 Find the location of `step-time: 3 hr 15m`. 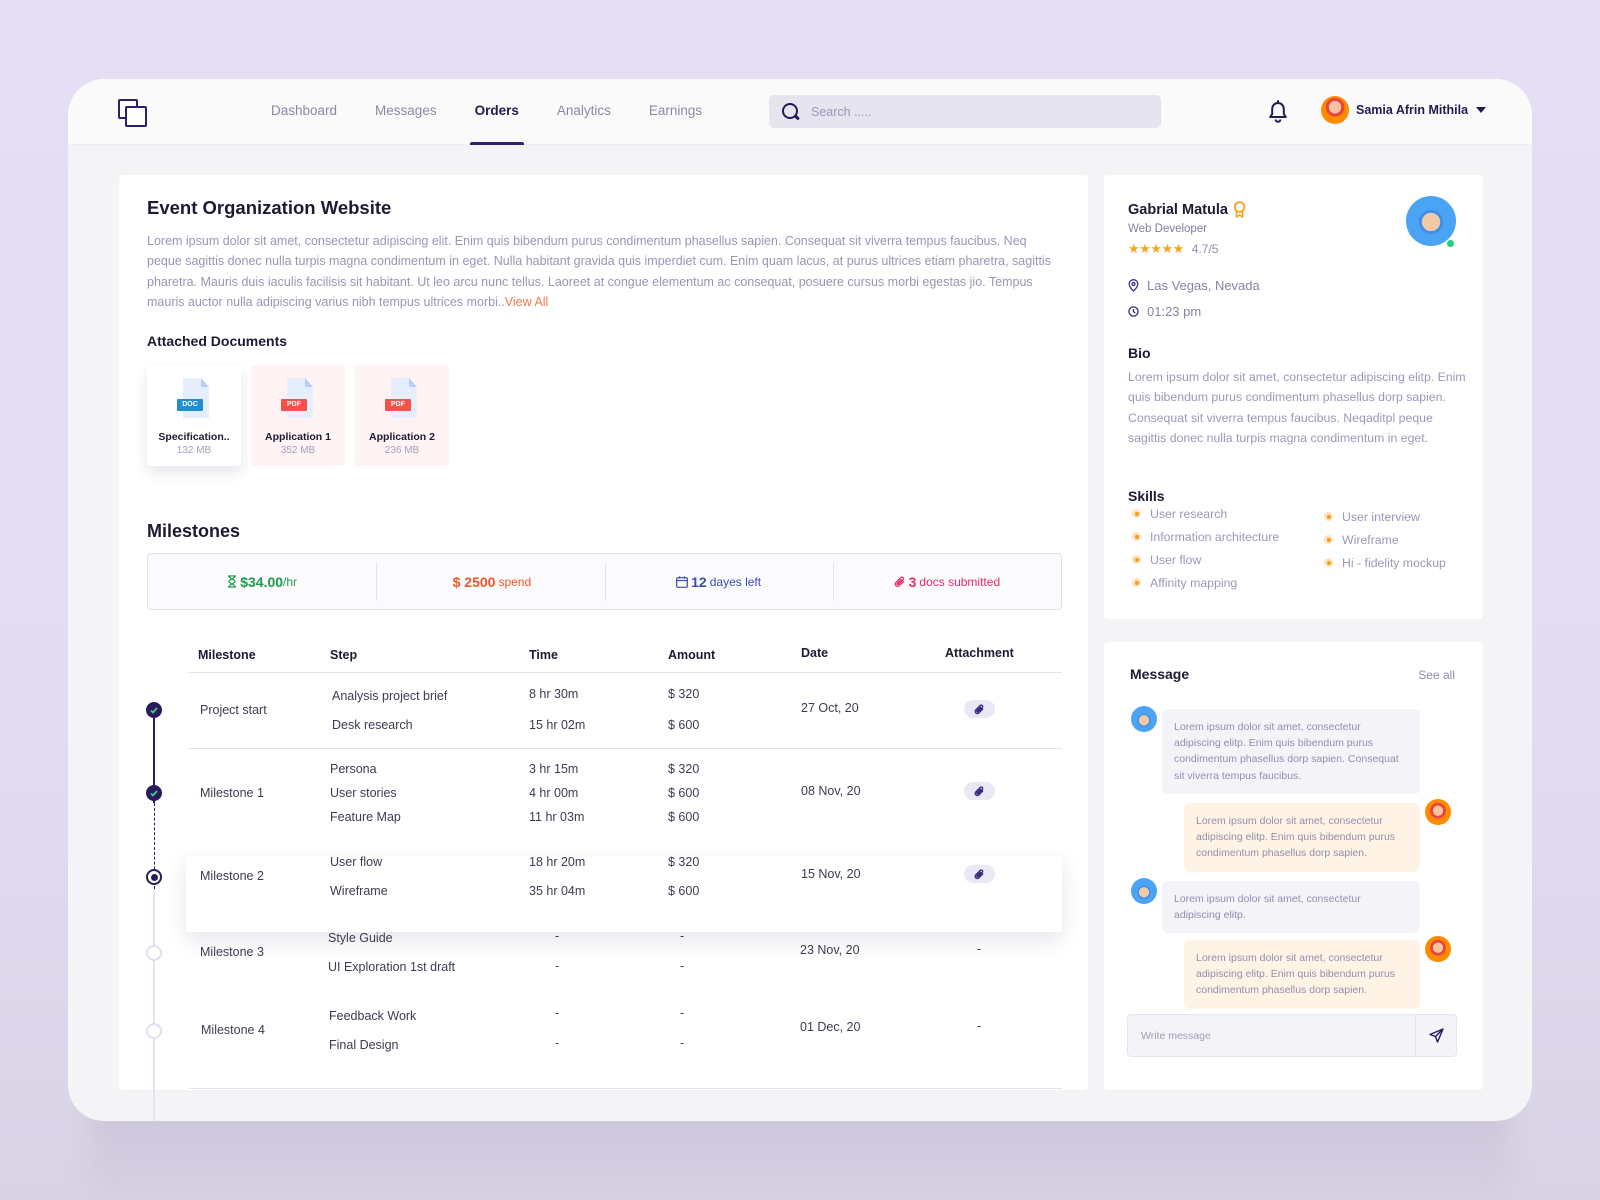

step-time: 3 hr 15m is located at coordinates (554, 769).